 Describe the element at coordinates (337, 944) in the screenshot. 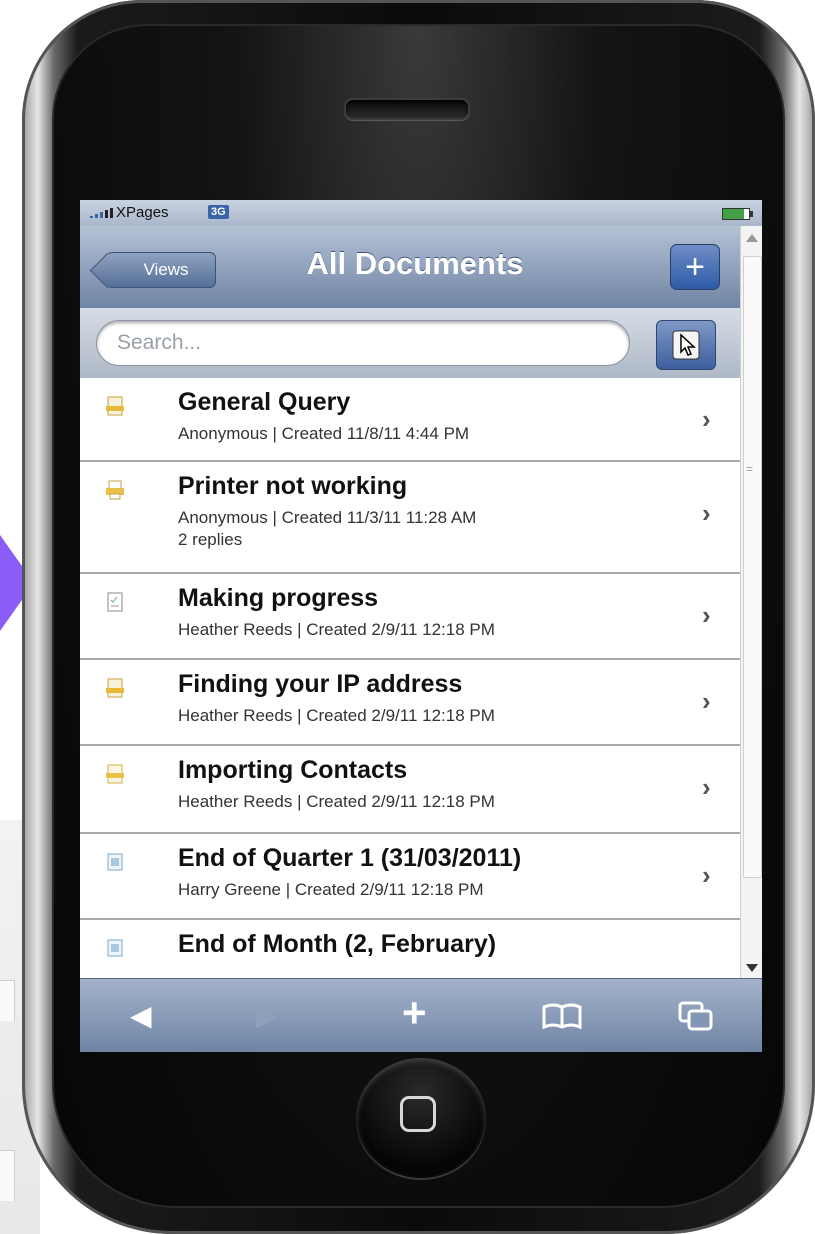

I see `document-title: End of Month (2, February)` at that location.